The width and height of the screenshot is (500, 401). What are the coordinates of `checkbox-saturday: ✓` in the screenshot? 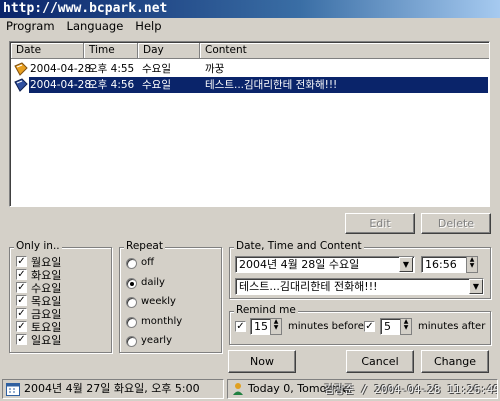 It's located at (21, 326).